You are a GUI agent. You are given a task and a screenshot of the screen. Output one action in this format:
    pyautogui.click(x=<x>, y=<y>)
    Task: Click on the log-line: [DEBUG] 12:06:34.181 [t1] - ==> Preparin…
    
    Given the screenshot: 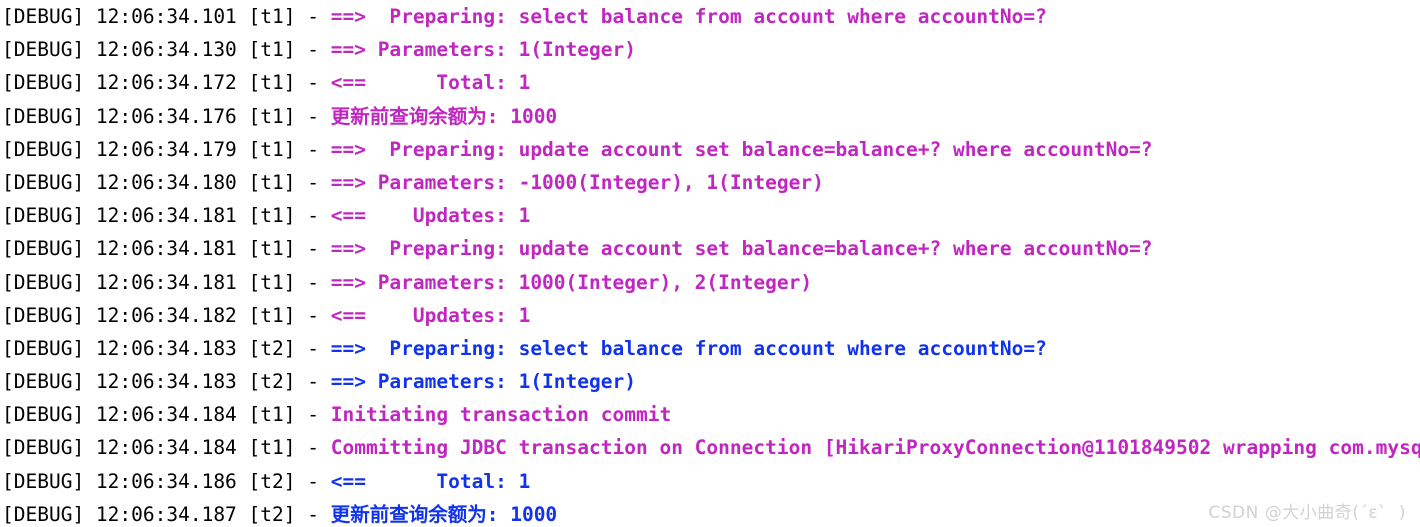 What is the action you would take?
    pyautogui.click(x=710, y=248)
    